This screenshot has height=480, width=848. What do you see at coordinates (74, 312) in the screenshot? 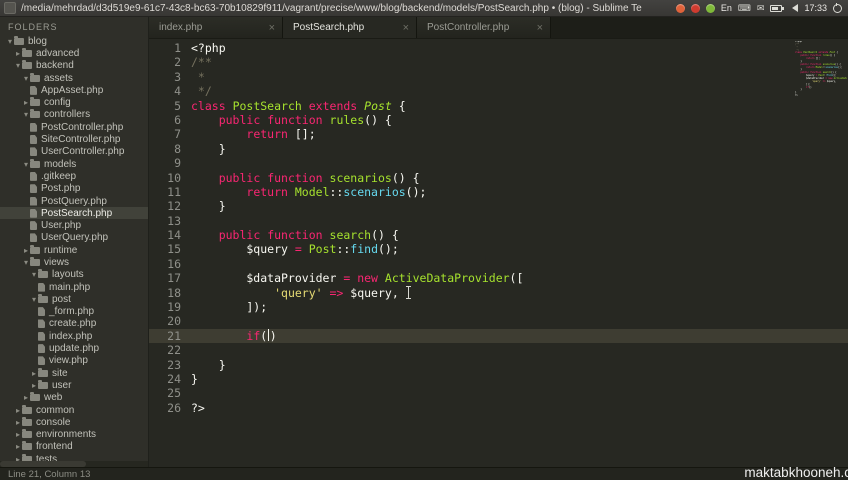
I see `tree-file-_form.php: _form.php` at bounding box center [74, 312].